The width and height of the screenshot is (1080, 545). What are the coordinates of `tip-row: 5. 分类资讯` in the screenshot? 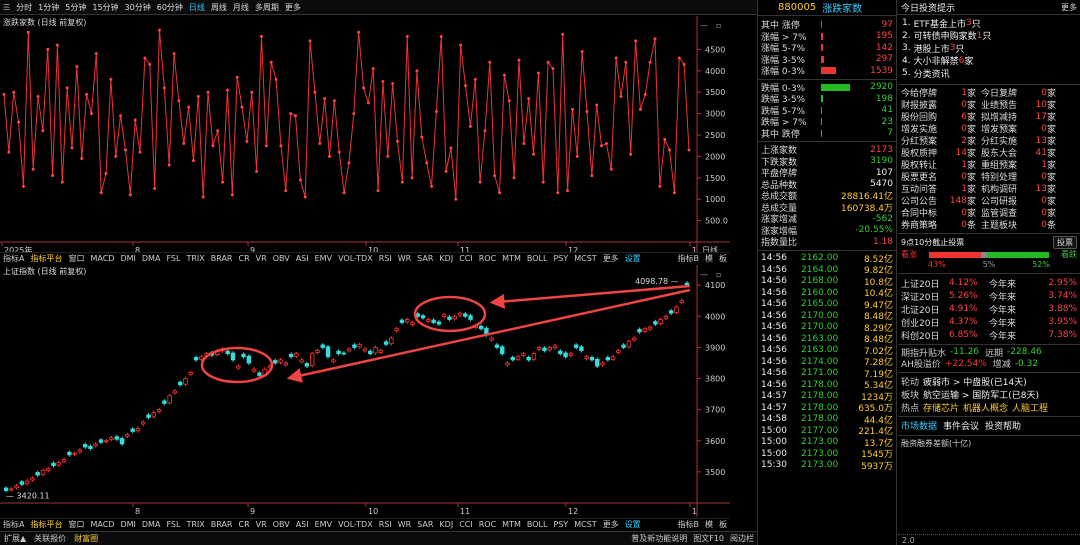 It's located at (989, 73).